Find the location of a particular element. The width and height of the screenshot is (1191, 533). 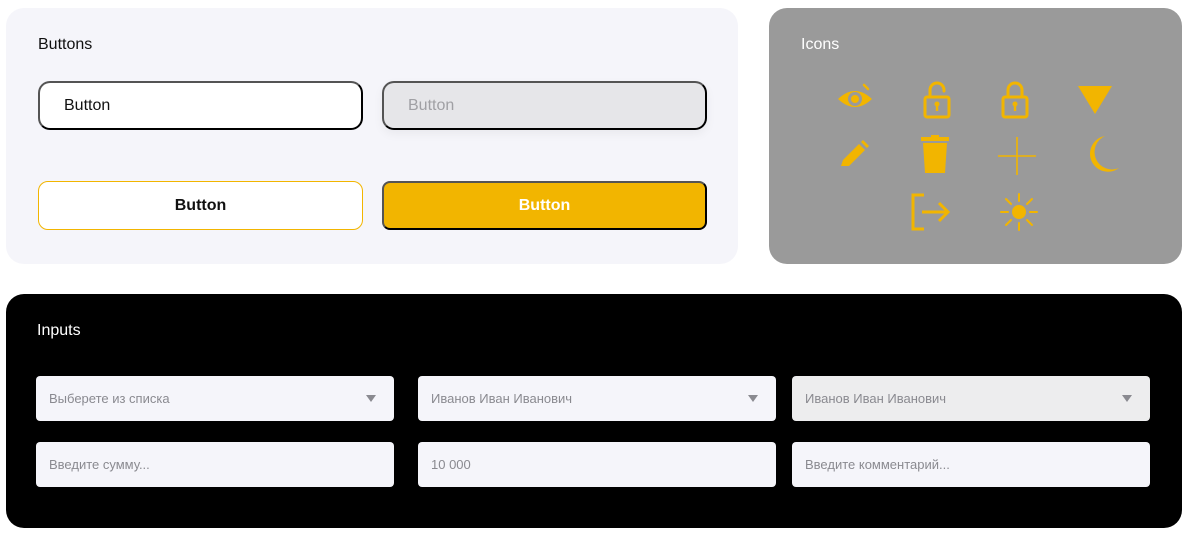

lock-open-icon is located at coordinates (937, 99).